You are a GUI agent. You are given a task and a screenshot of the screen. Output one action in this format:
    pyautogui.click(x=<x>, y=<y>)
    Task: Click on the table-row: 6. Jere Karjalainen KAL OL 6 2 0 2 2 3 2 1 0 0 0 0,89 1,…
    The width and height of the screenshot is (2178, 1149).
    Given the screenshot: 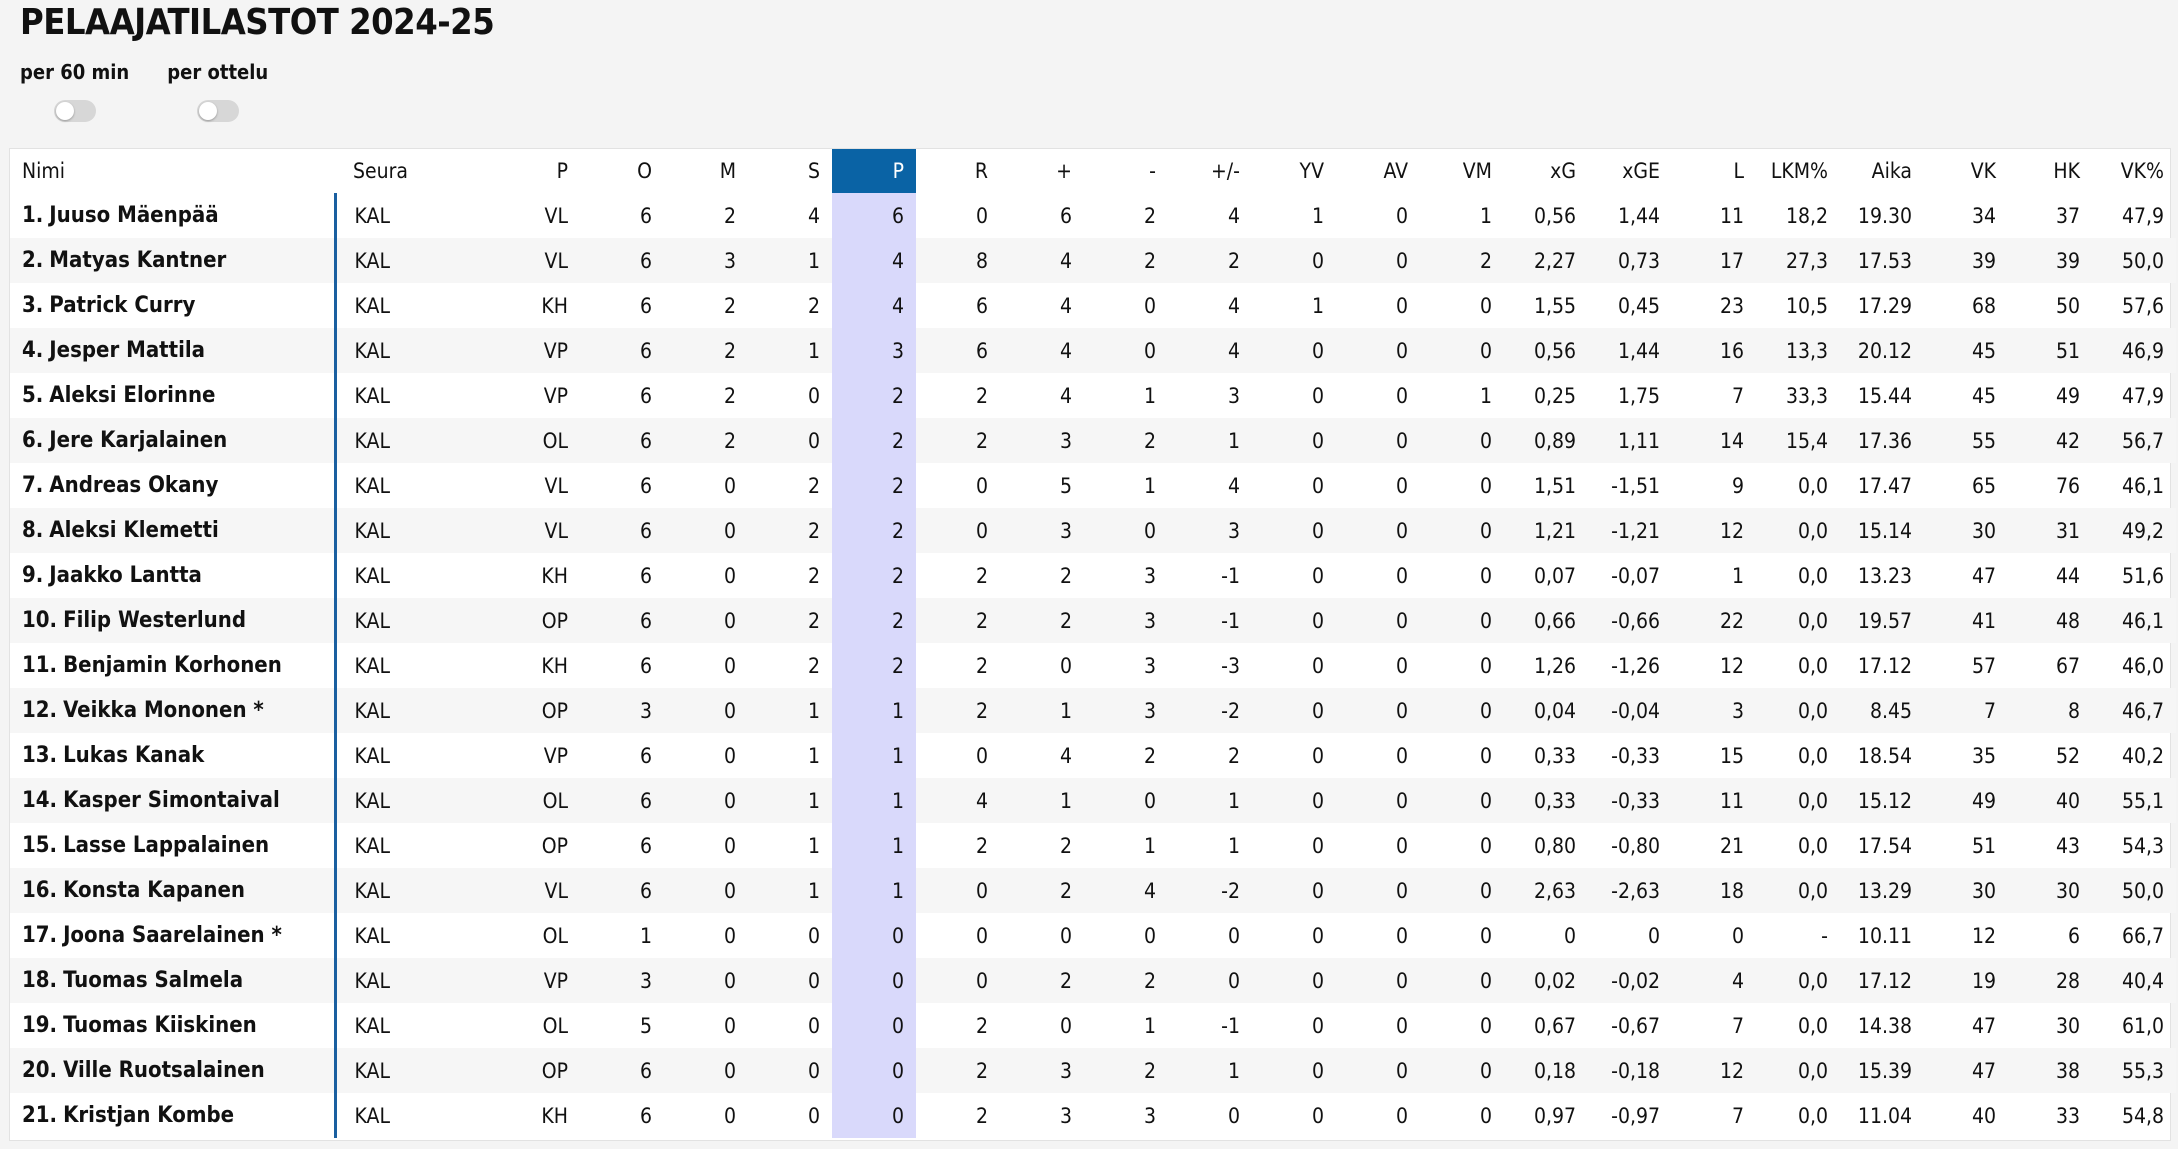 What is the action you would take?
    pyautogui.click(x=1093, y=440)
    